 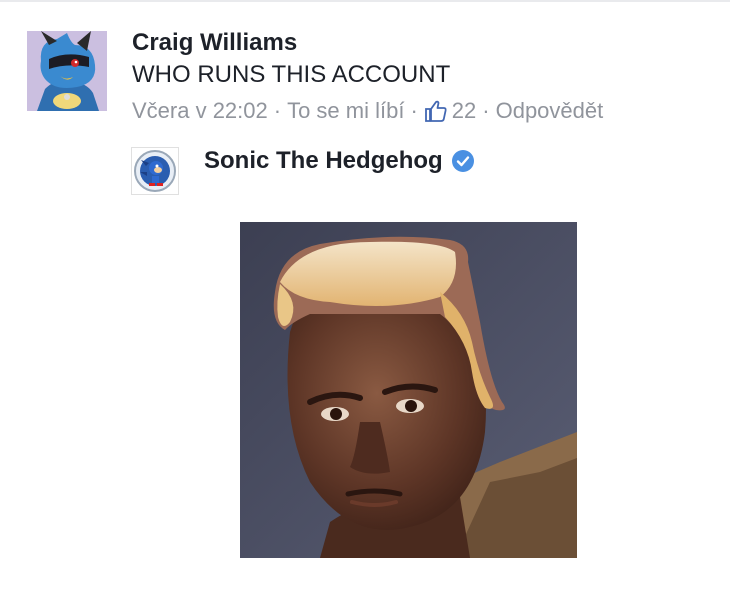 I want to click on comment-author-name: Craig Williams, so click(x=214, y=43).